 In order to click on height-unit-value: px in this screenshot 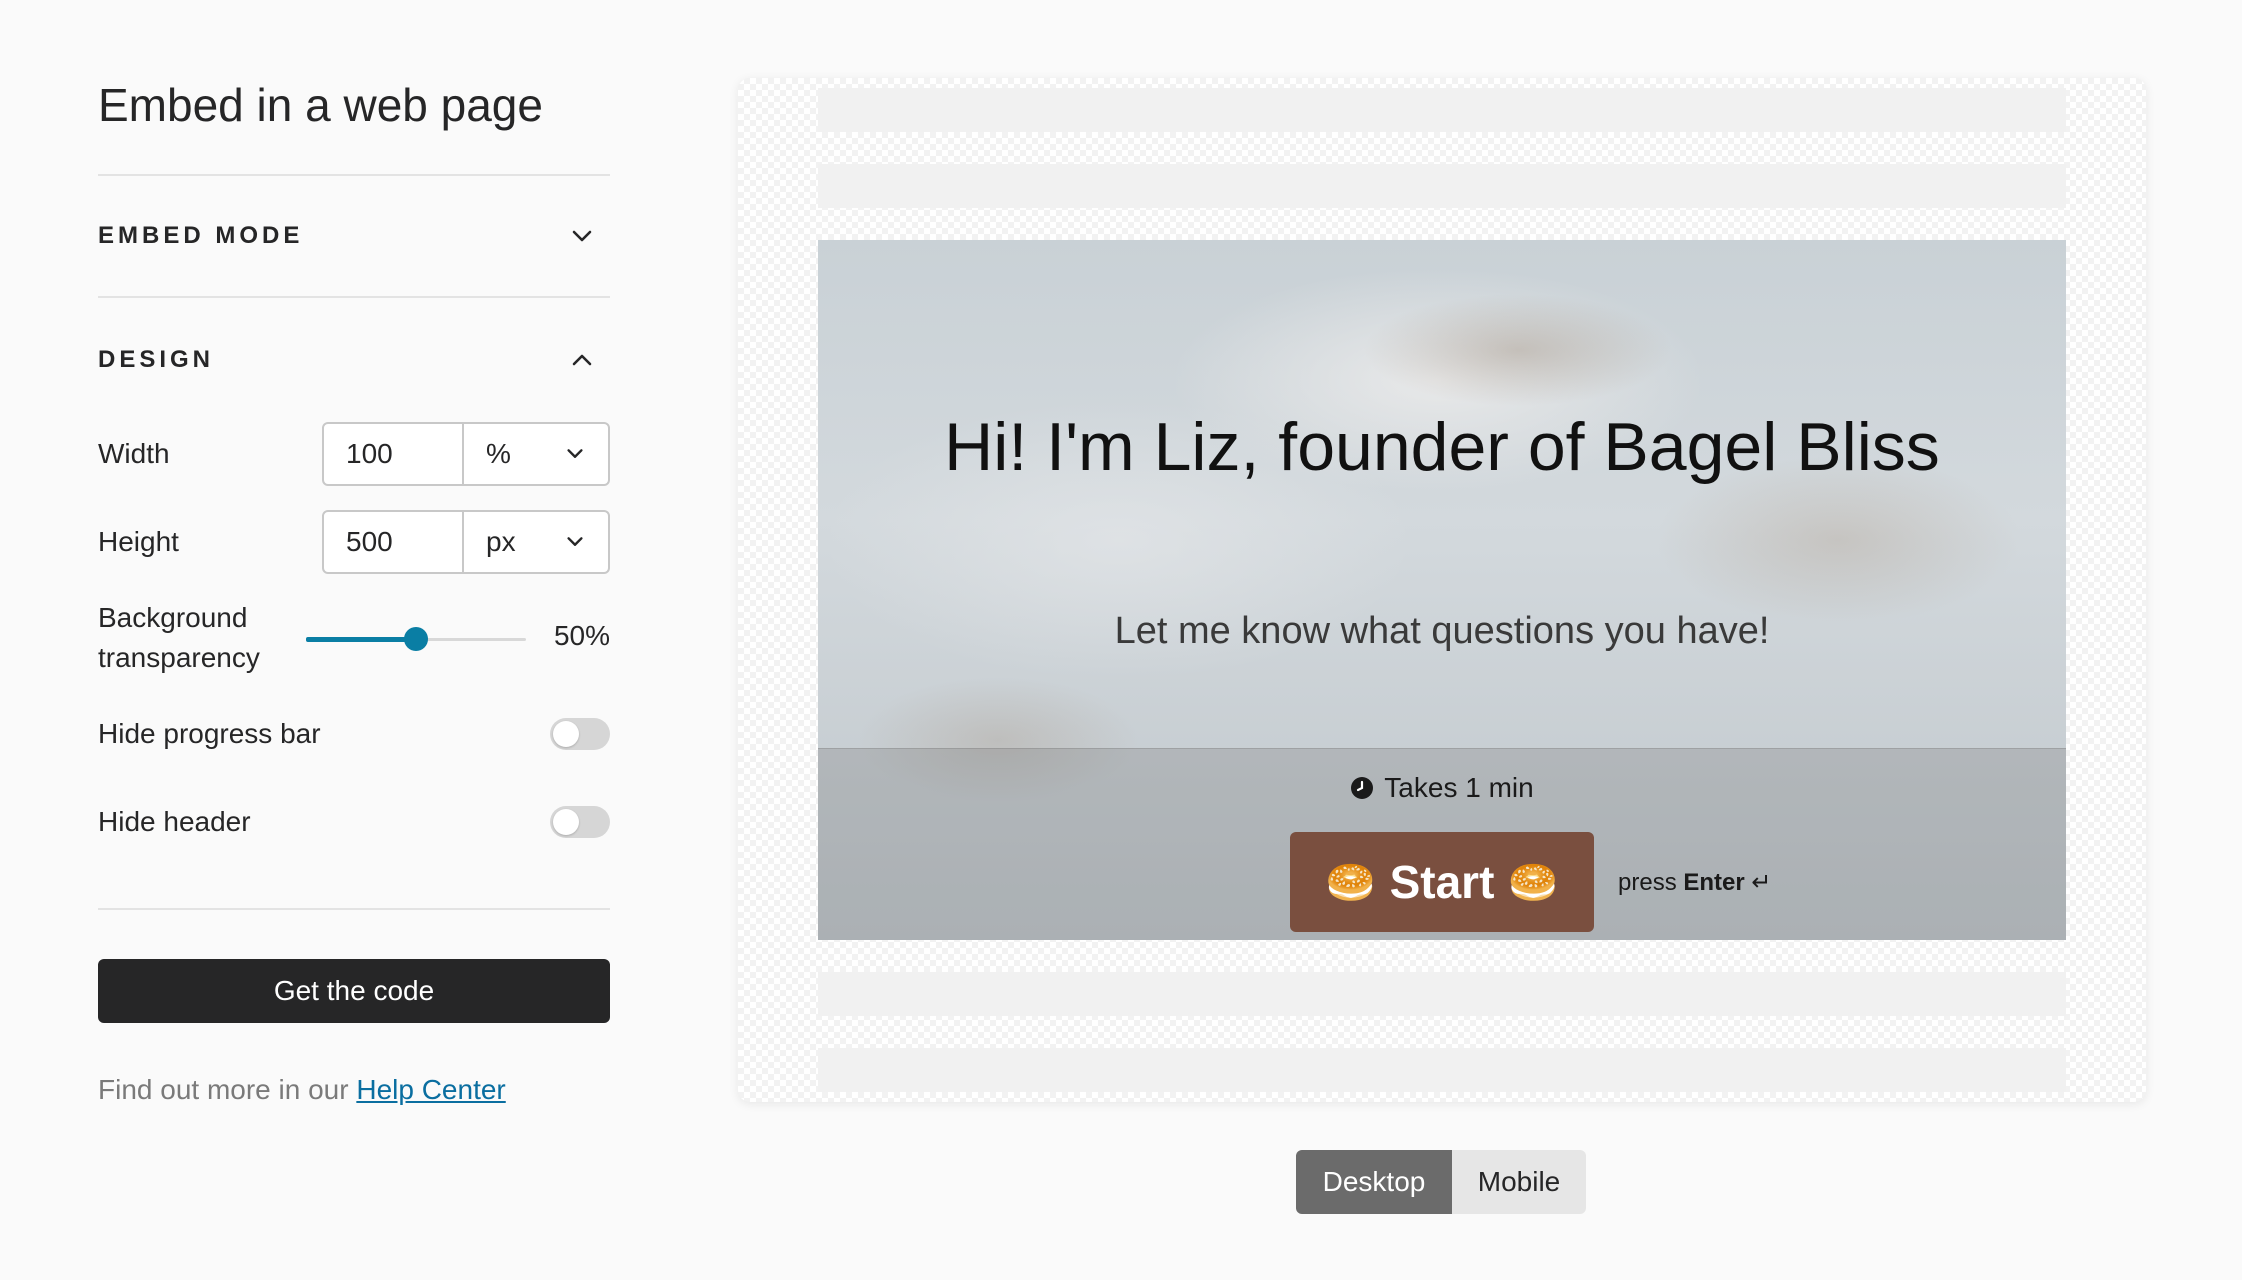, I will do `click(501, 541)`.